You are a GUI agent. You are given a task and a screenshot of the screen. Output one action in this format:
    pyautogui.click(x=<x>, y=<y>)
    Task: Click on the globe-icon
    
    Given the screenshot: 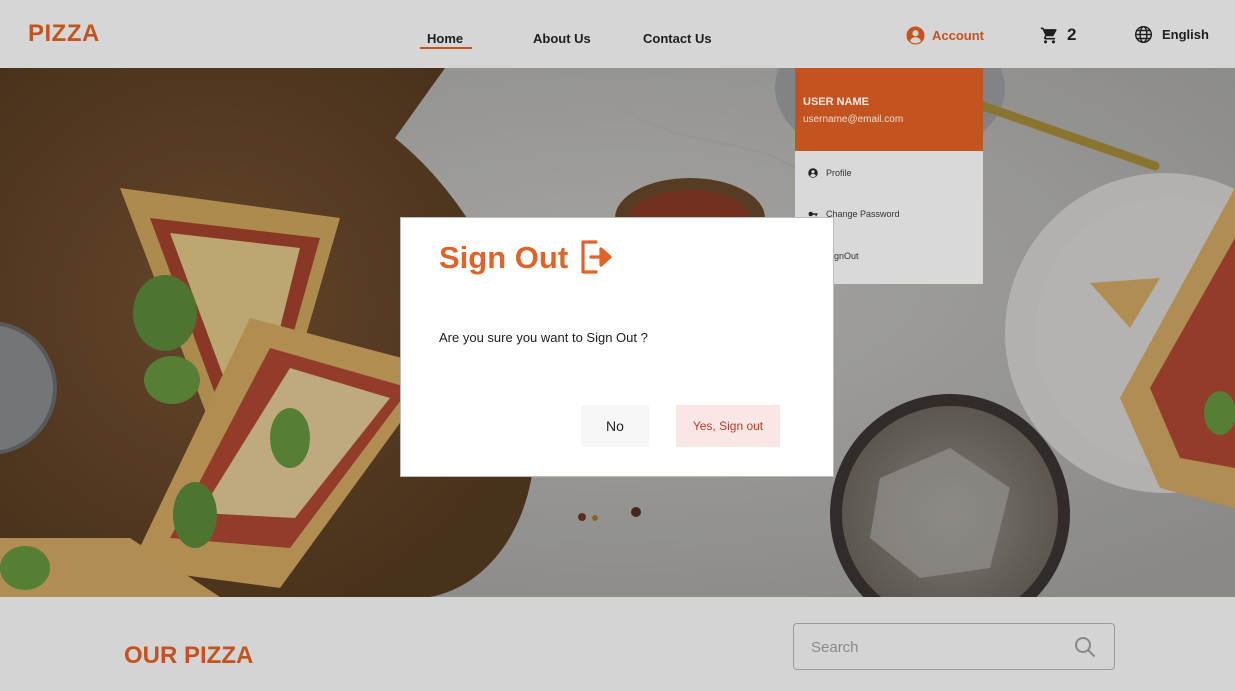 What is the action you would take?
    pyautogui.click(x=1143, y=34)
    